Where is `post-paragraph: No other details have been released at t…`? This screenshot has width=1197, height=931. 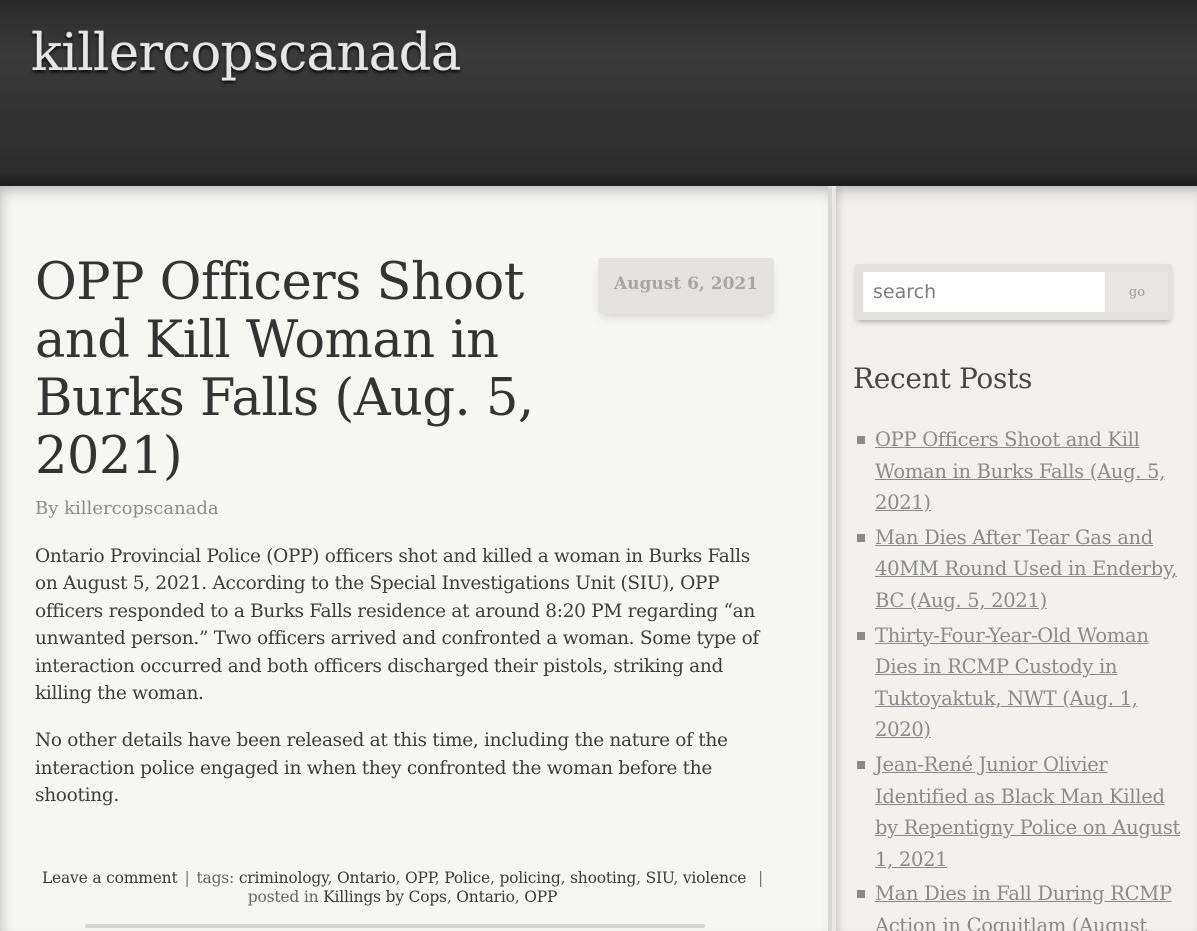
post-paragraph: No other details have been released at t… is located at coordinates (381, 768).